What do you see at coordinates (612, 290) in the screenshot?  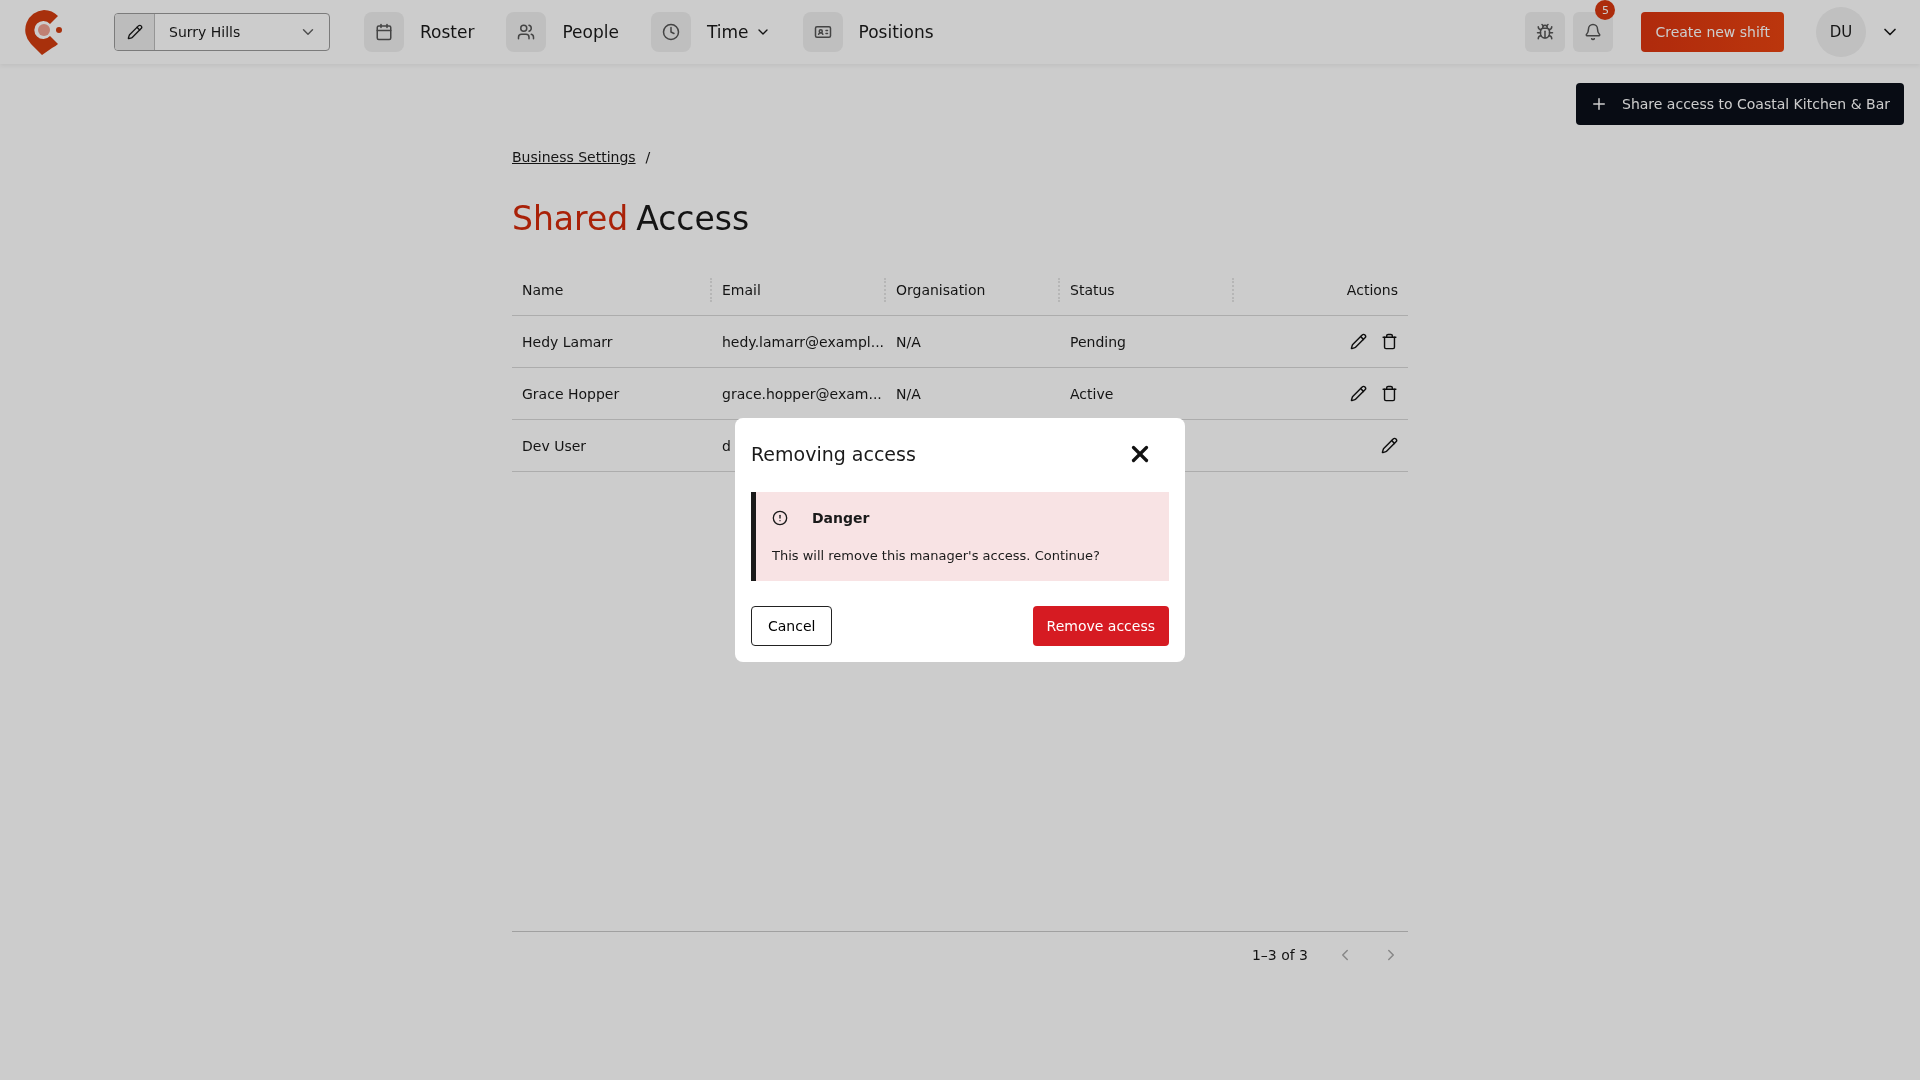 I see `column-header: Name` at bounding box center [612, 290].